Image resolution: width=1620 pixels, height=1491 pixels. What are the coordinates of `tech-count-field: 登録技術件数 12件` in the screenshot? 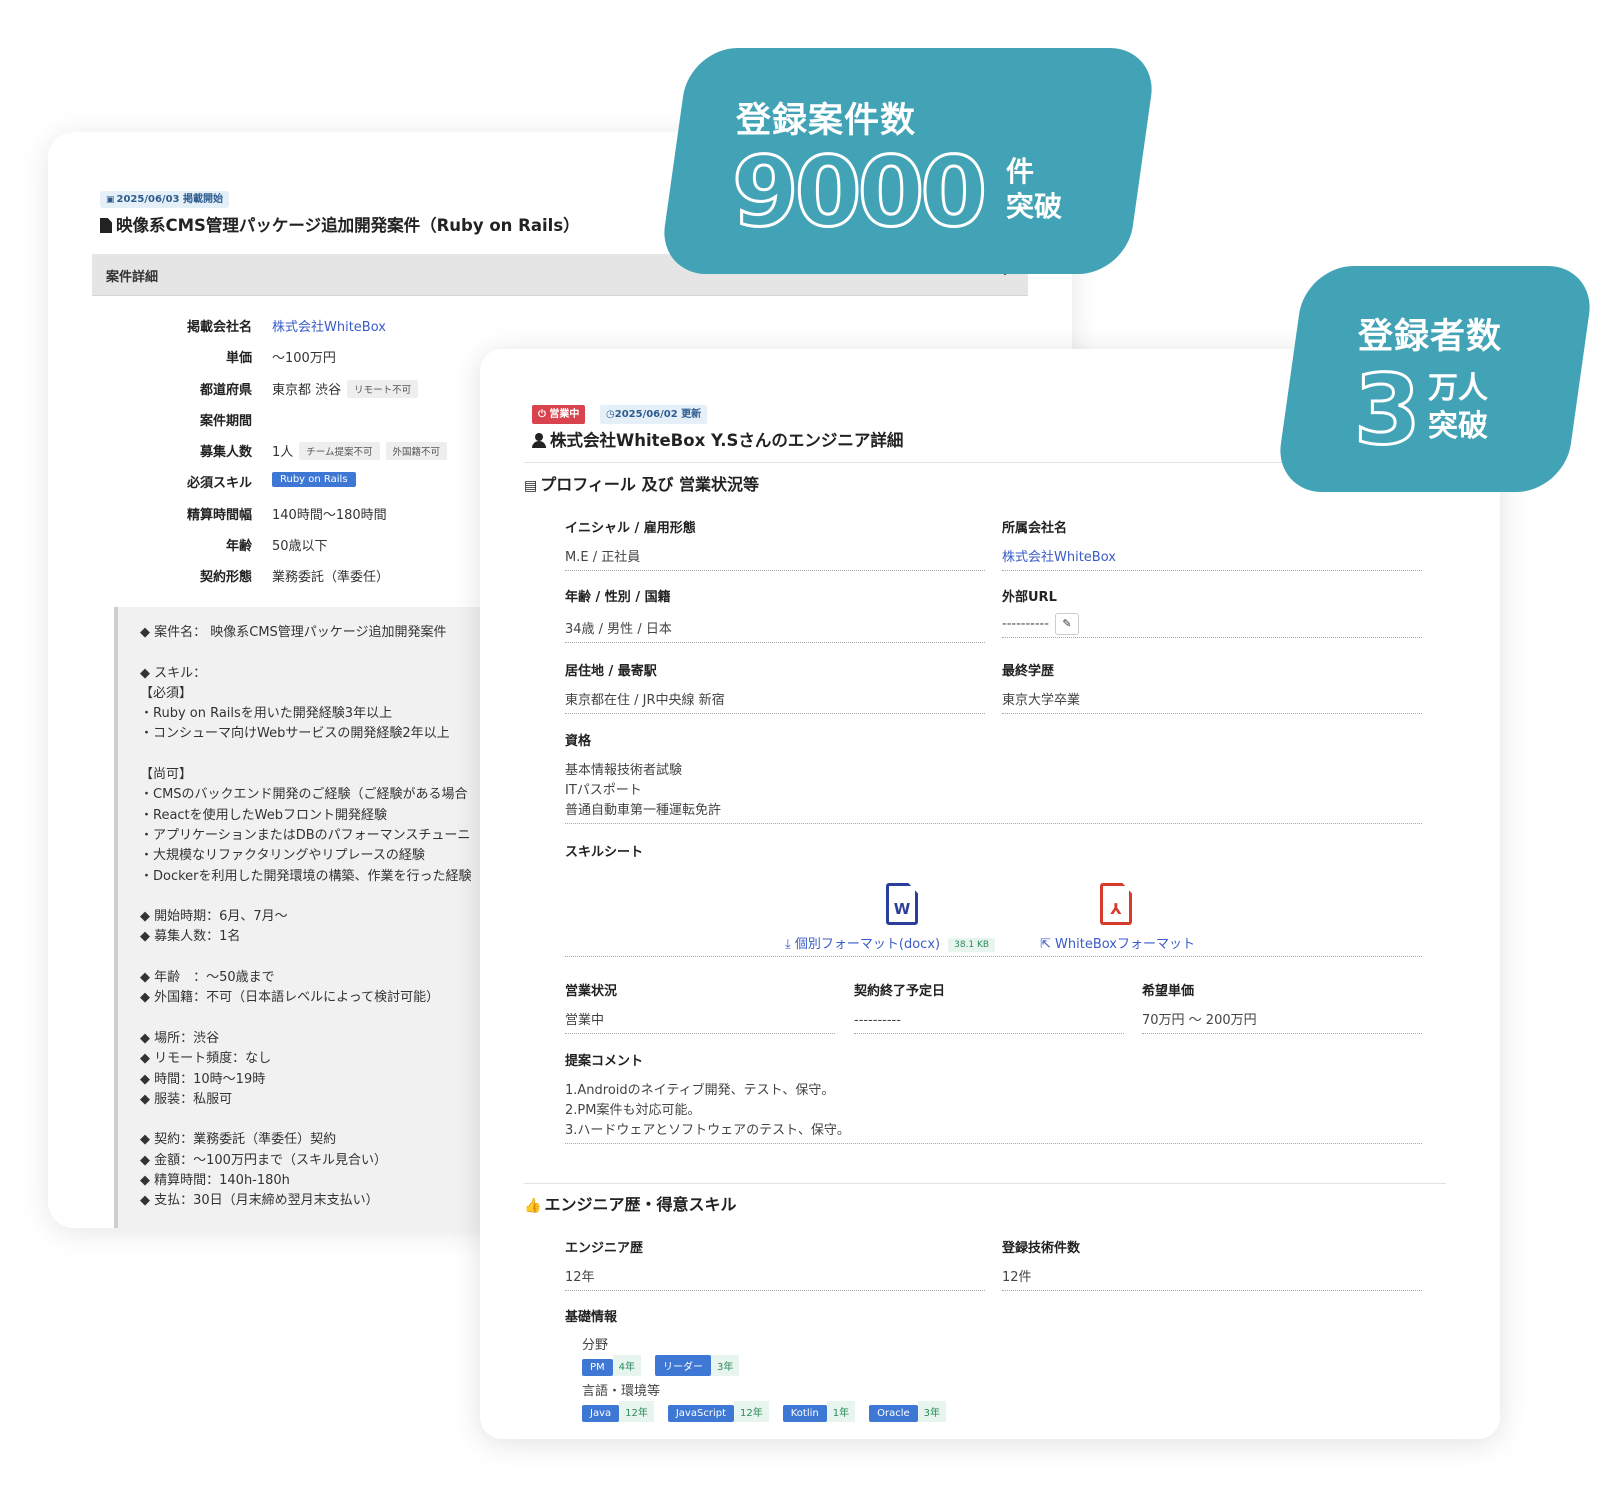 It's located at (1212, 1264).